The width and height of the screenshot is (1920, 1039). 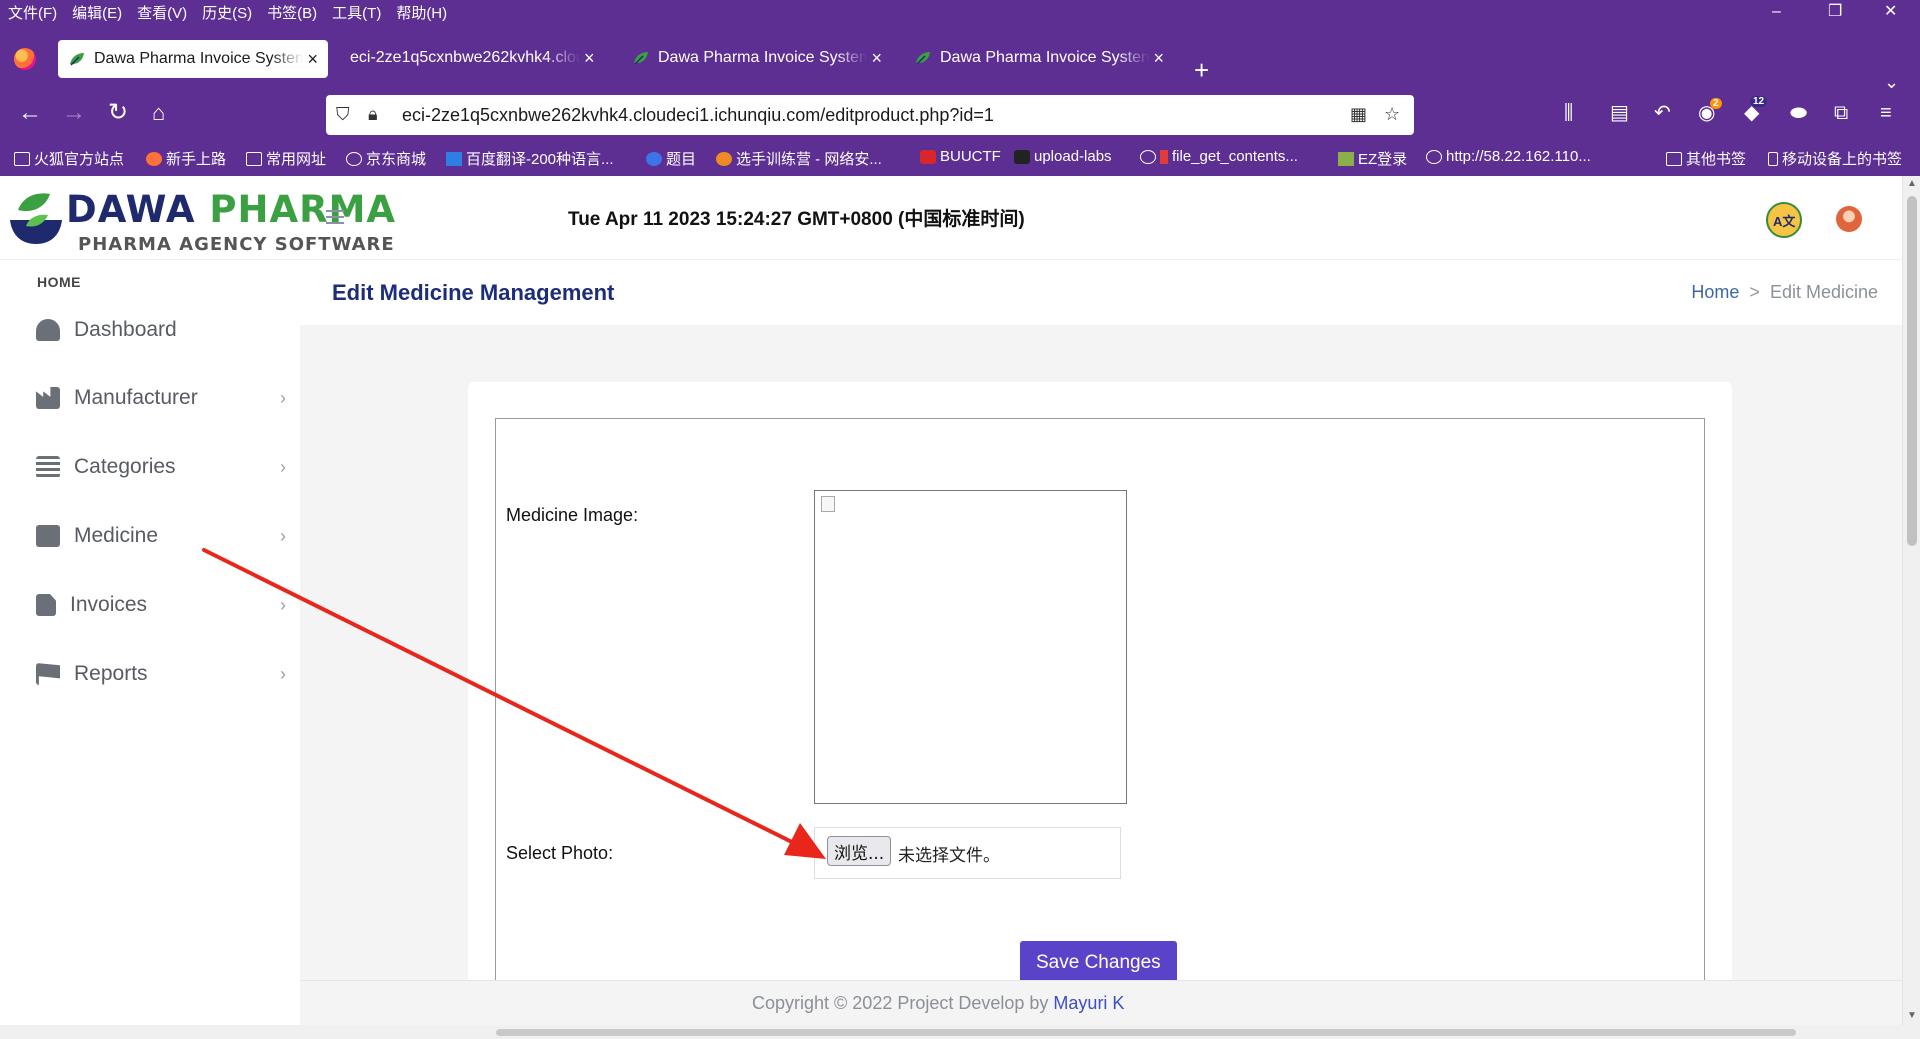 What do you see at coordinates (1372, 158) in the screenshot?
I see `bookmark-item: EZ登录` at bounding box center [1372, 158].